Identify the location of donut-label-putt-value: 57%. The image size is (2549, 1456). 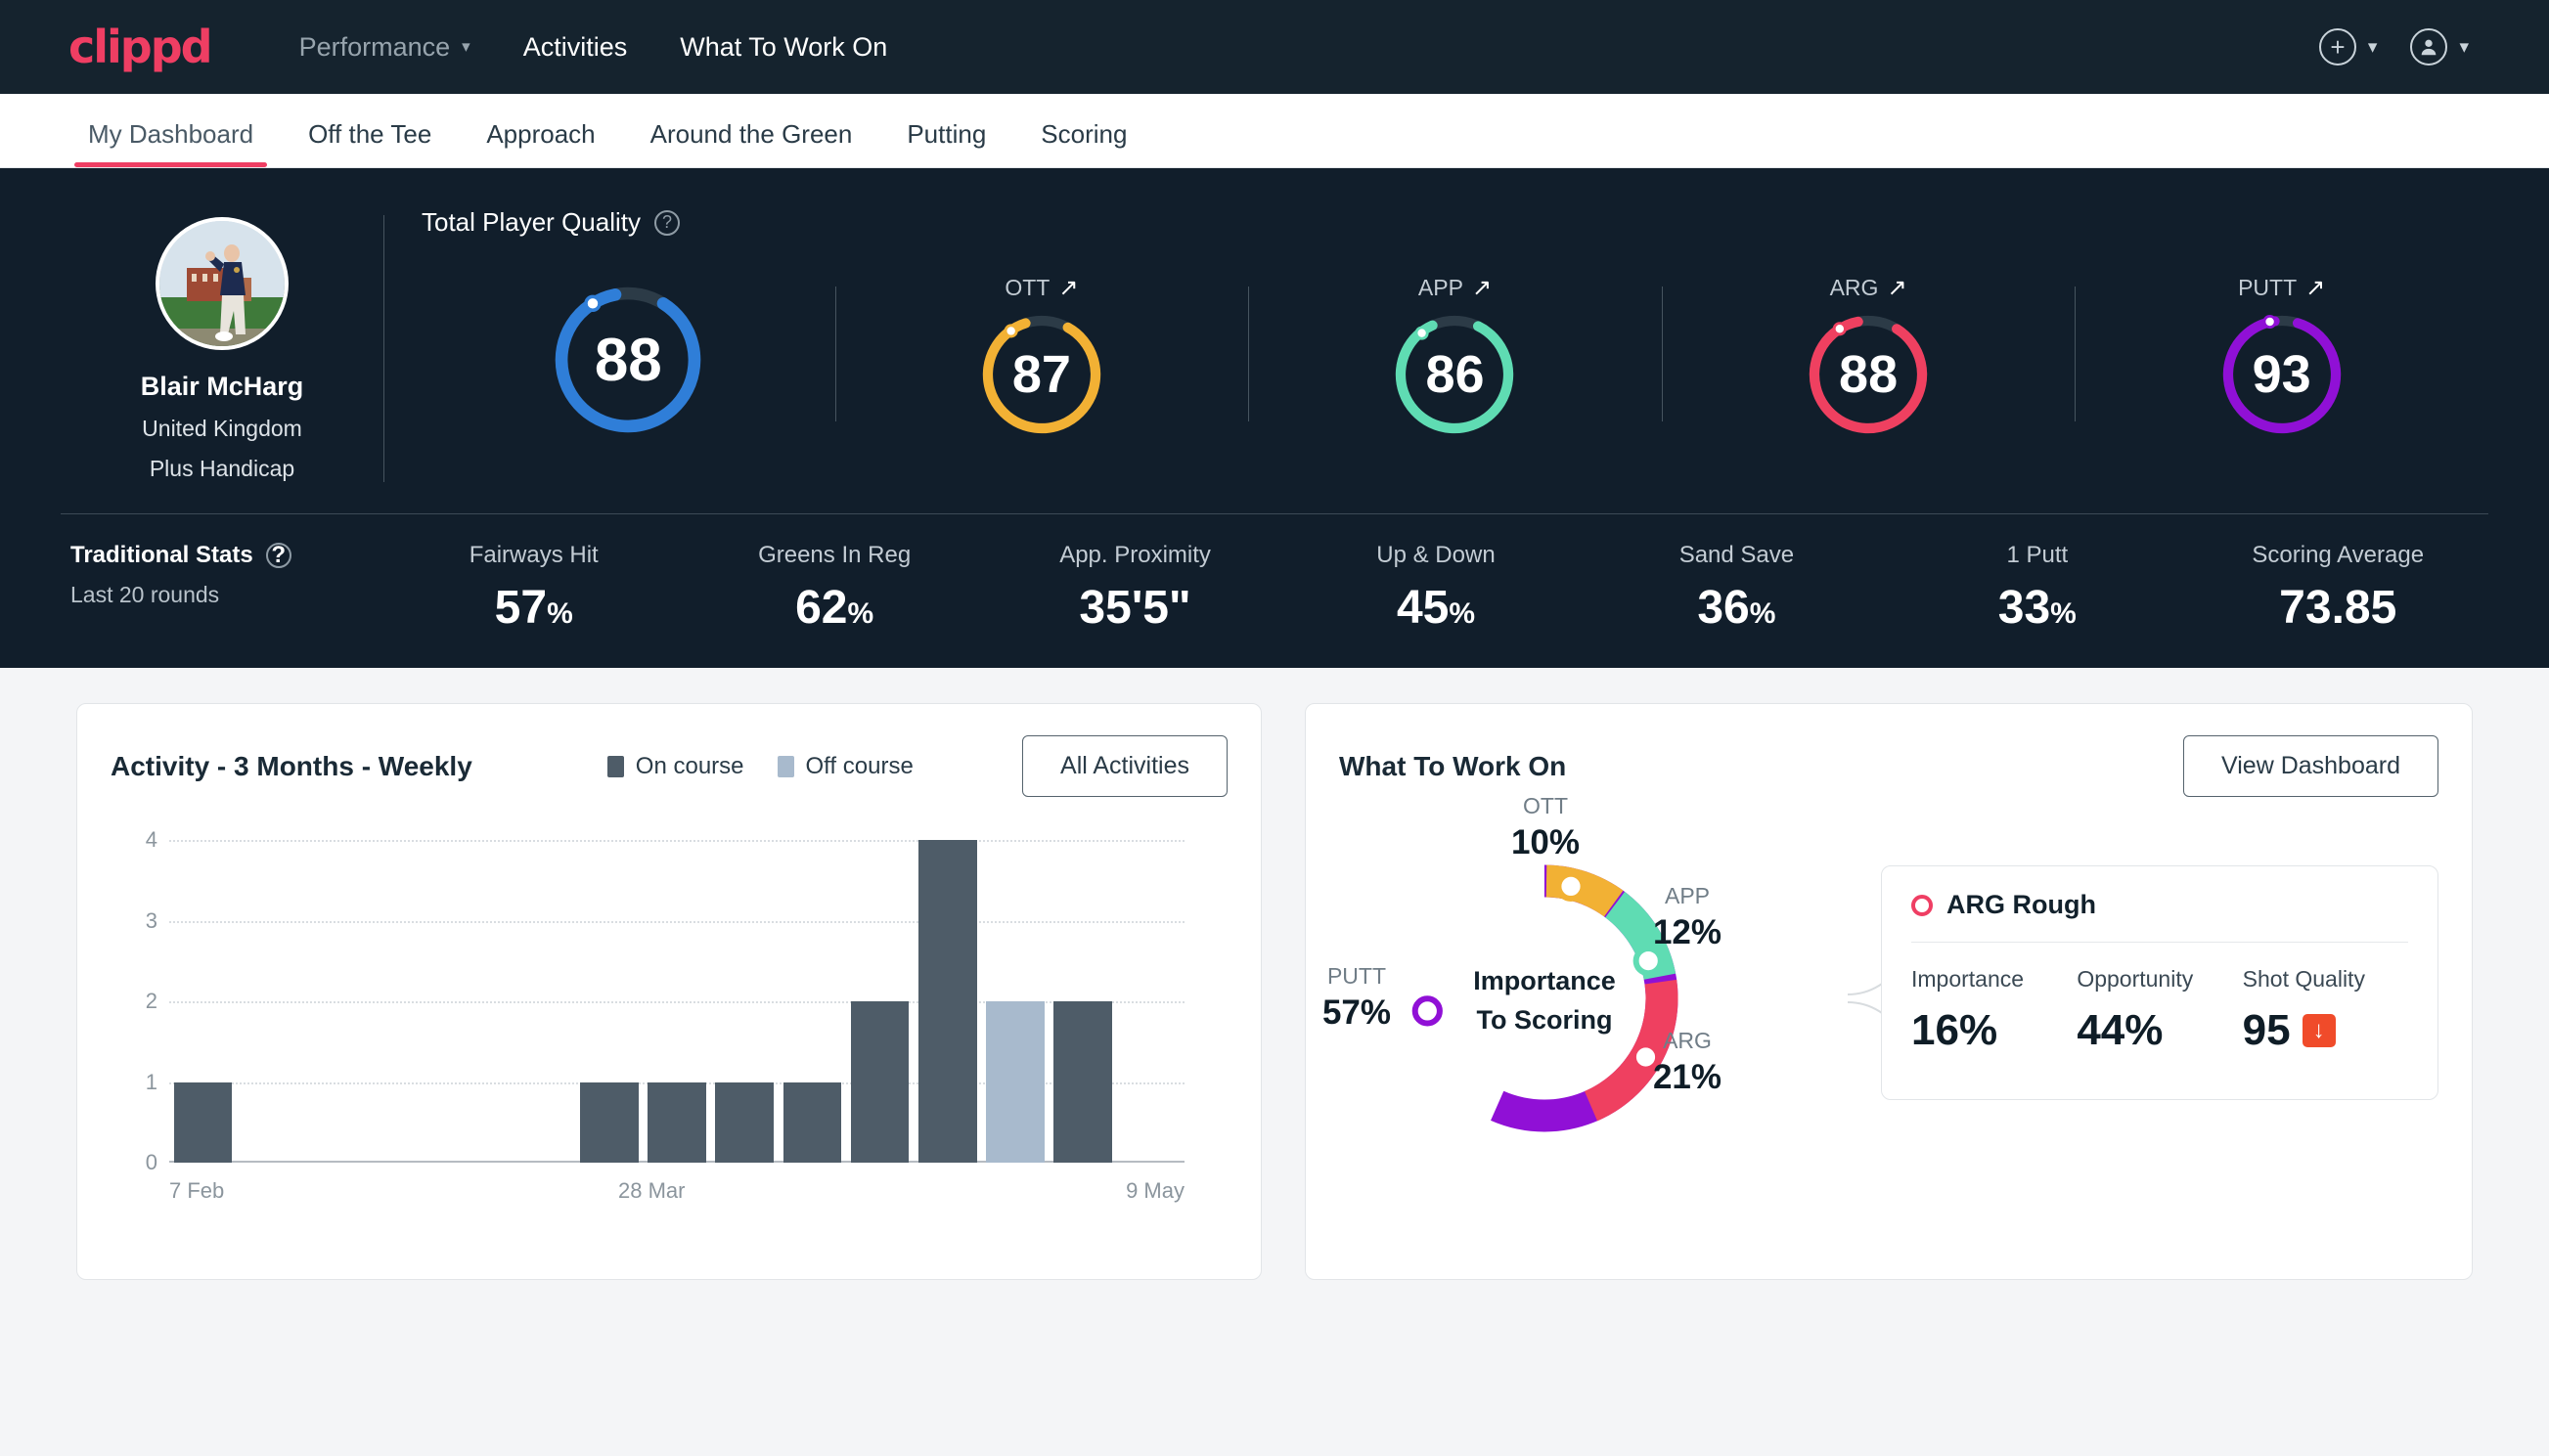
(1357, 1012).